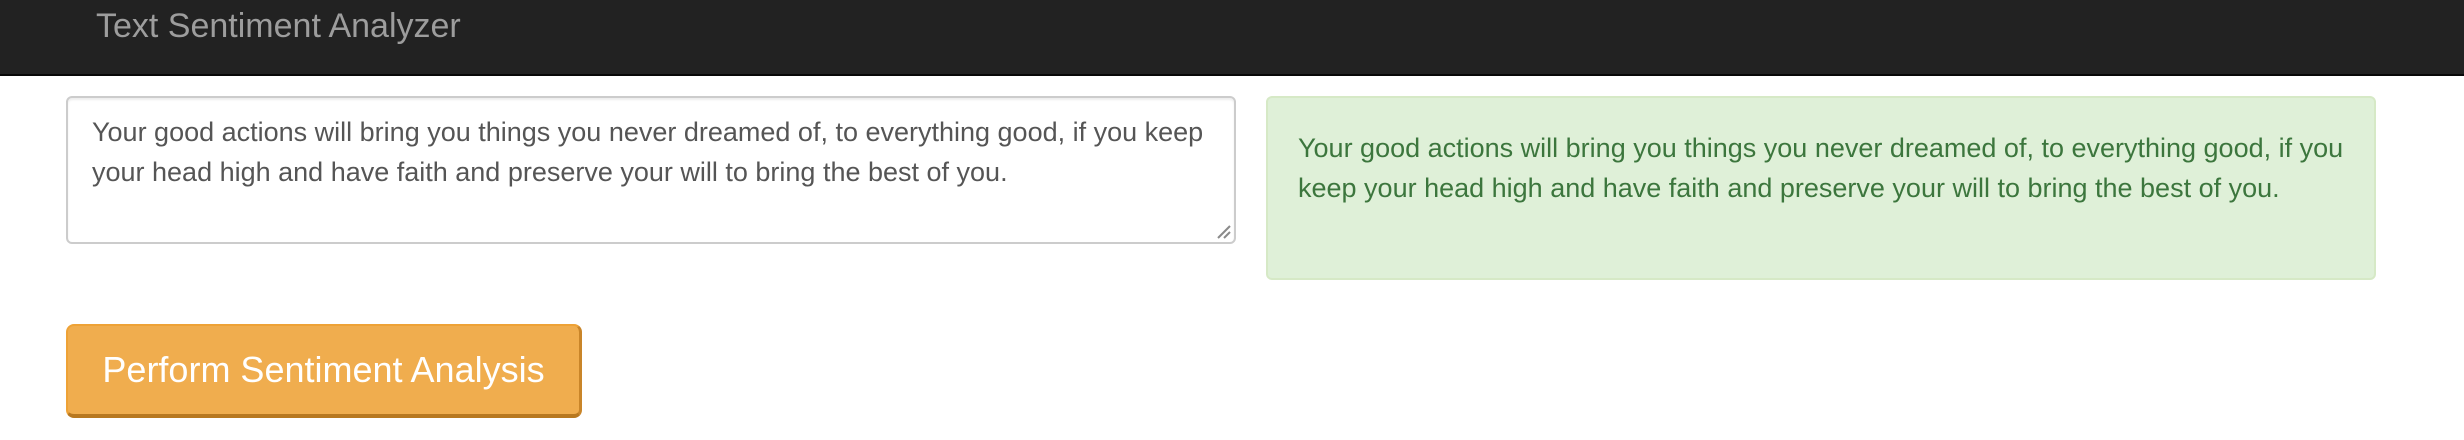  Describe the element at coordinates (278, 26) in the screenshot. I see `app-title: Text Sentiment Analyzer` at that location.